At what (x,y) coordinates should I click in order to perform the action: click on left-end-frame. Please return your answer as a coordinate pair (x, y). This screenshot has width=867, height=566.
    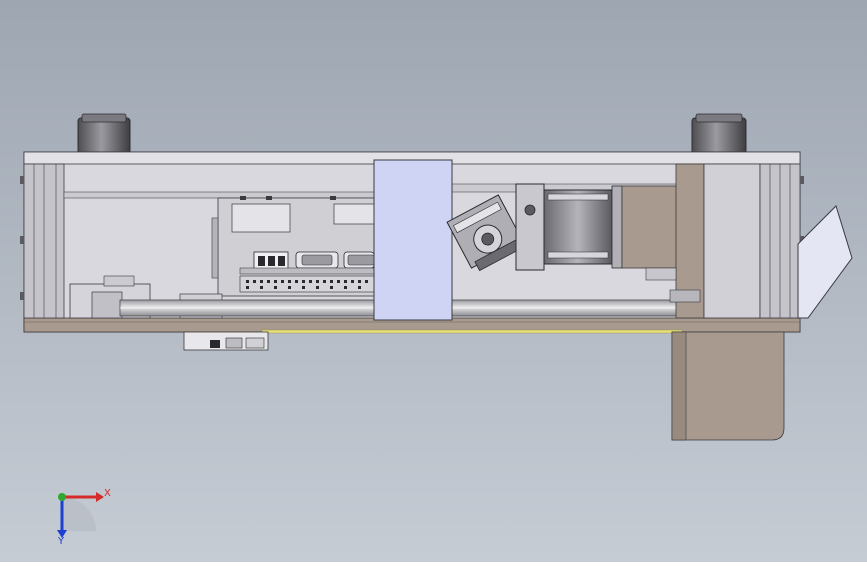
    Looking at the image, I should click on (42, 241).